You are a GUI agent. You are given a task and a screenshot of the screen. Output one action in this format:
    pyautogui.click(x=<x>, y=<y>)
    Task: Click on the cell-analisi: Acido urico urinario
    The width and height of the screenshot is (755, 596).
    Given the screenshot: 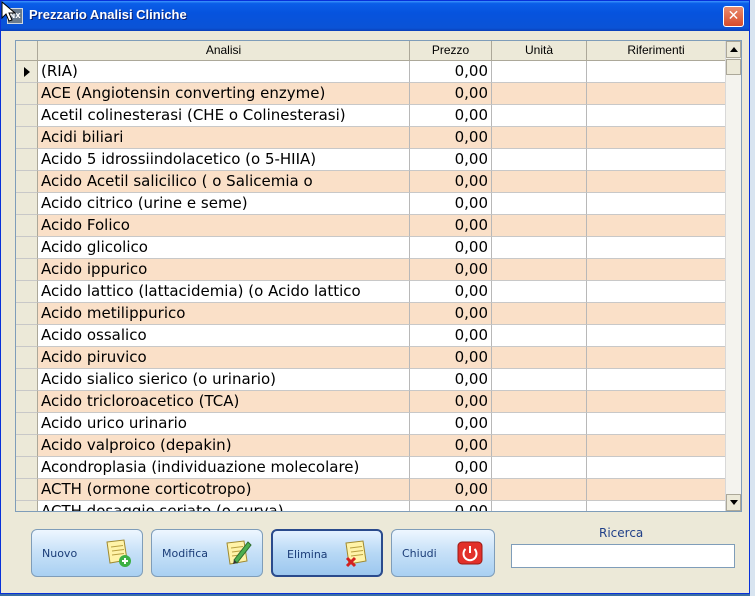 What is the action you would take?
    pyautogui.click(x=224, y=424)
    